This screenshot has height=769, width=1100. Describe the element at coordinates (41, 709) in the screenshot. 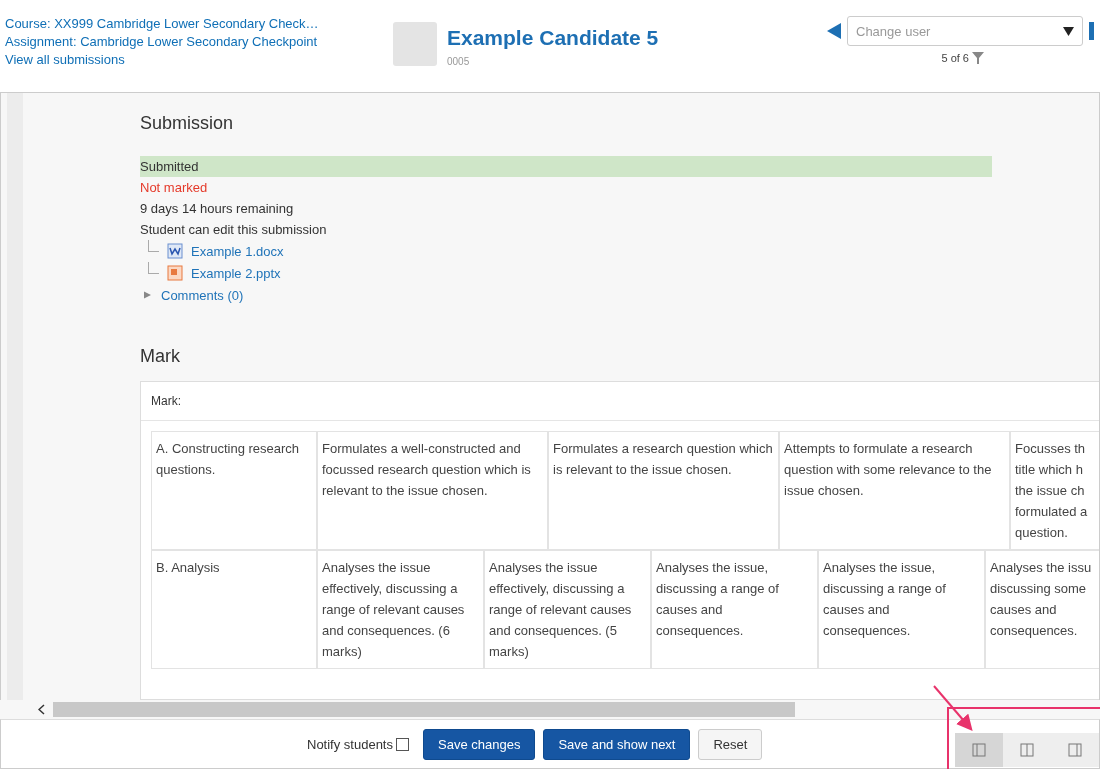

I see `scroll-left-icon` at that location.